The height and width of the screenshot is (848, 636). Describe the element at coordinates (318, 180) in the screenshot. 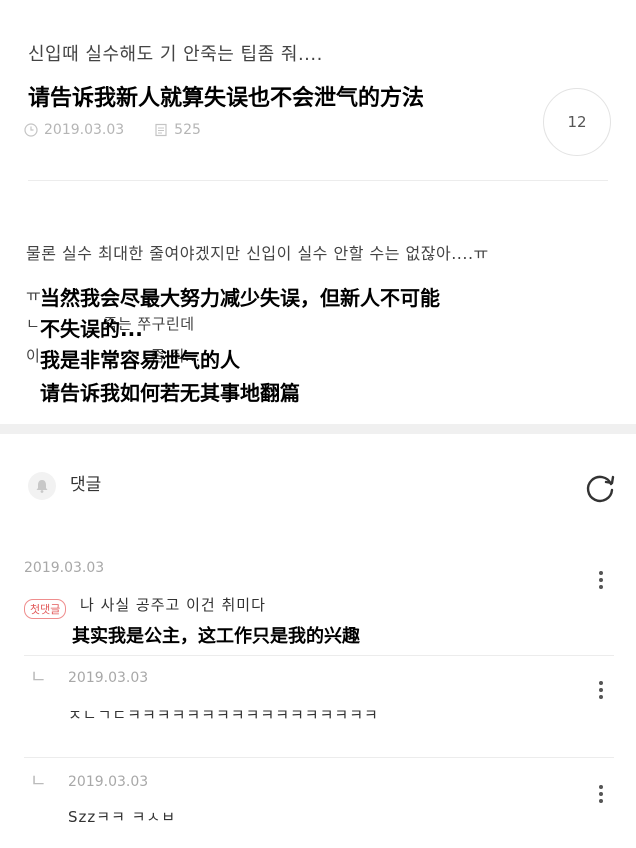

I see `title-divider` at that location.